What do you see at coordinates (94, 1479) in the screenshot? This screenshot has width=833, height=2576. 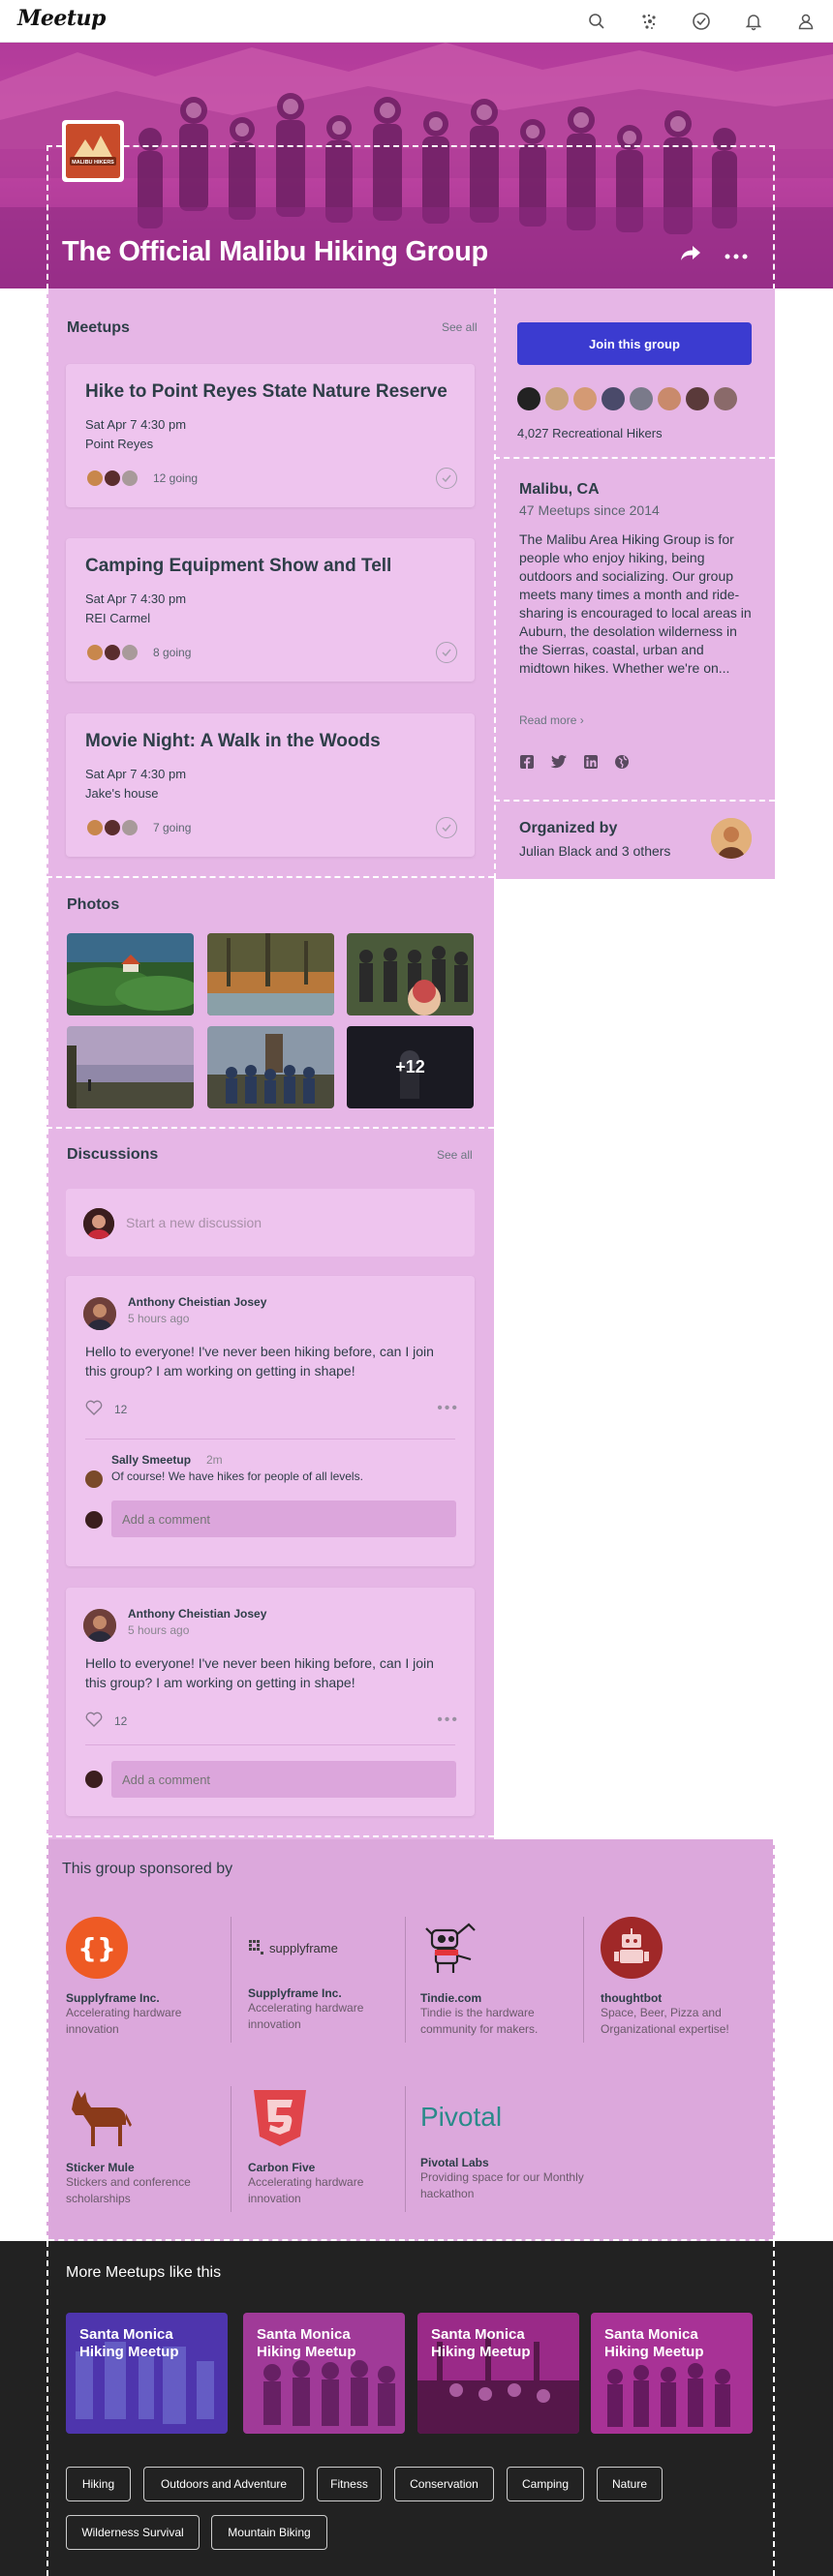 I see `reply-avatar` at bounding box center [94, 1479].